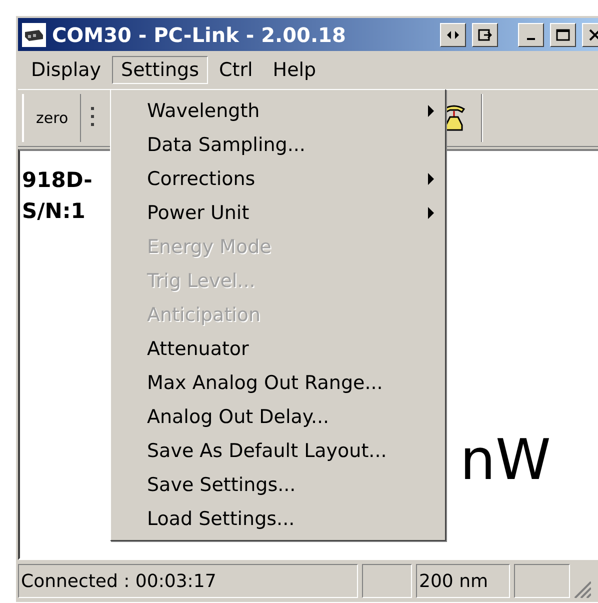 Image resolution: width=598 pixels, height=603 pixels. What do you see at coordinates (278, 349) in the screenshot?
I see `menu-option: Attenuator` at bounding box center [278, 349].